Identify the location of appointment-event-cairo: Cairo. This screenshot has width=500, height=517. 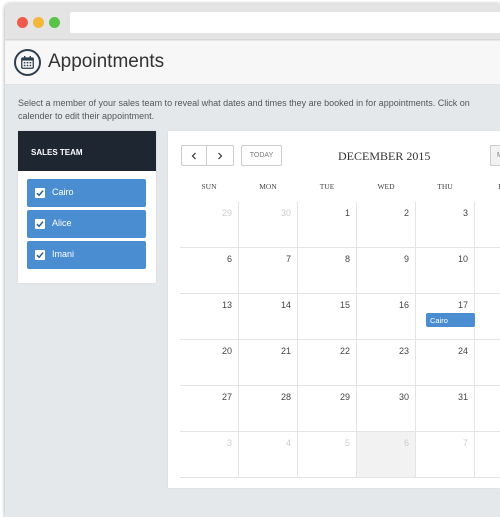
(450, 320).